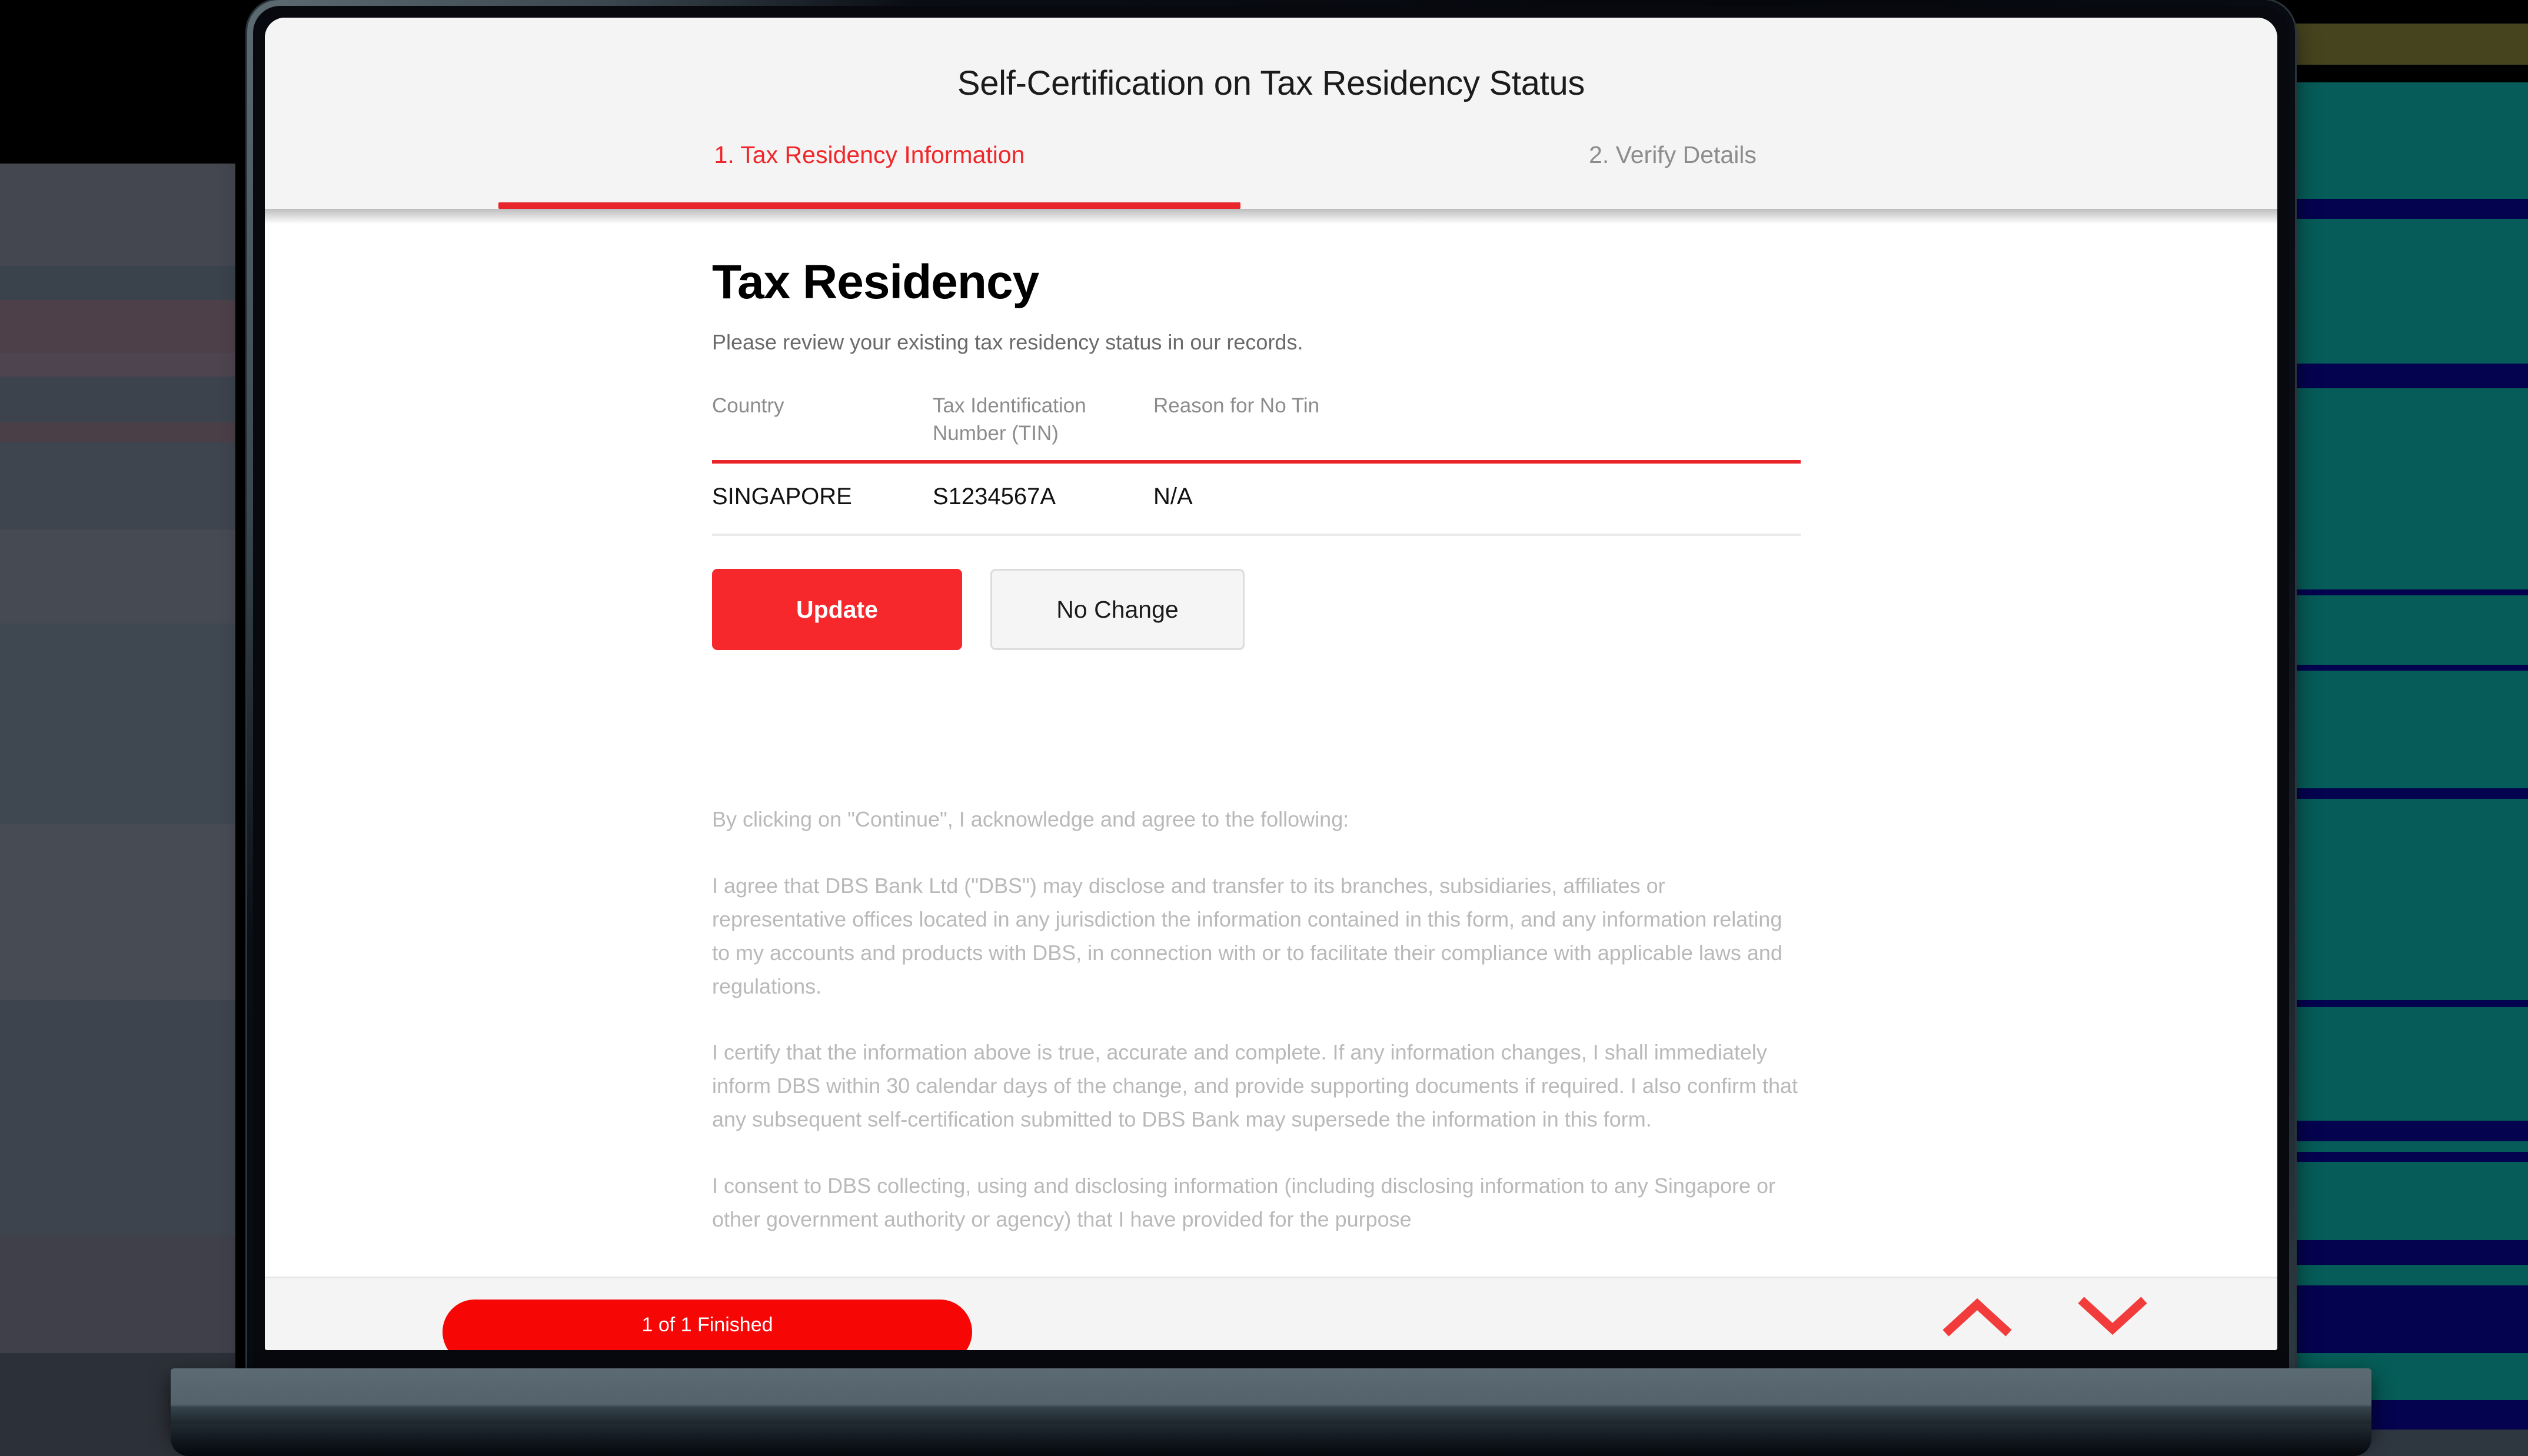 This screenshot has height=1456, width=2528. I want to click on tab-label: 1. Tax Residency Information, so click(870, 154).